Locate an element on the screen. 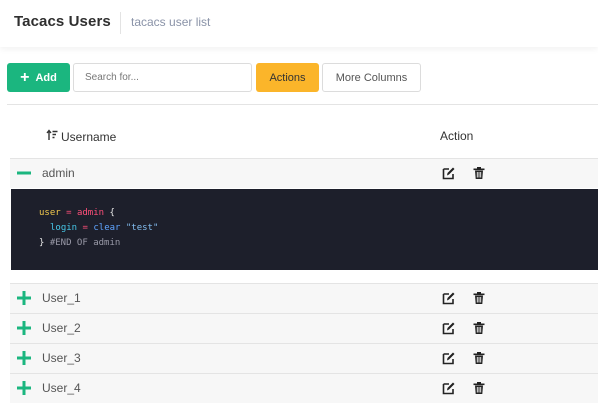  collapse-row-button is located at coordinates (24, 173).